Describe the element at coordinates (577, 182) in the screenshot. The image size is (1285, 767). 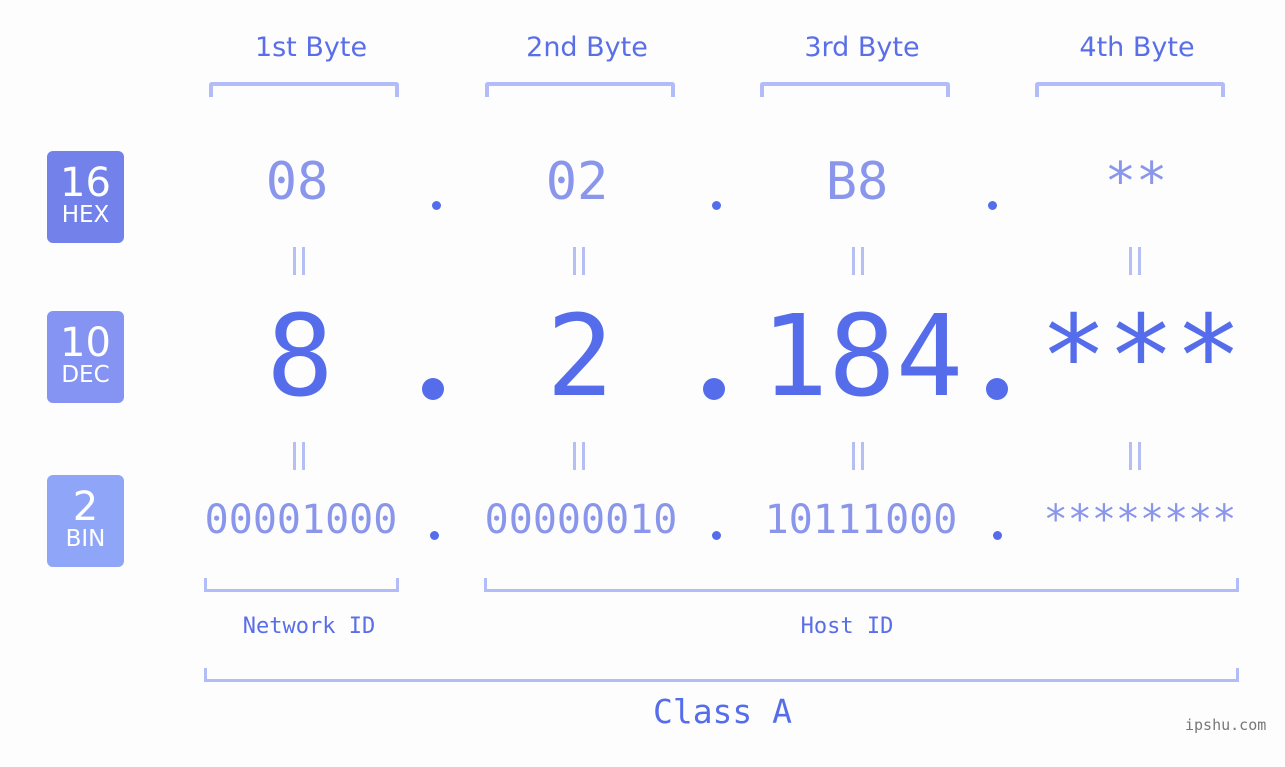
I see `hex-value-2: 02` at that location.